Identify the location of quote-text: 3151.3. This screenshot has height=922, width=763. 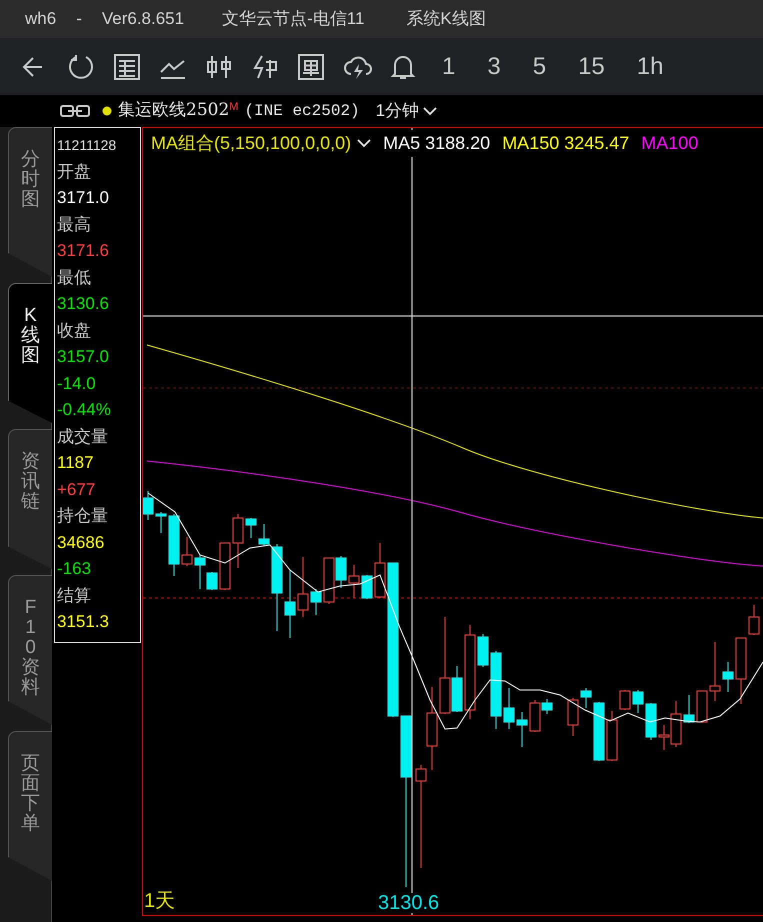
(83, 622).